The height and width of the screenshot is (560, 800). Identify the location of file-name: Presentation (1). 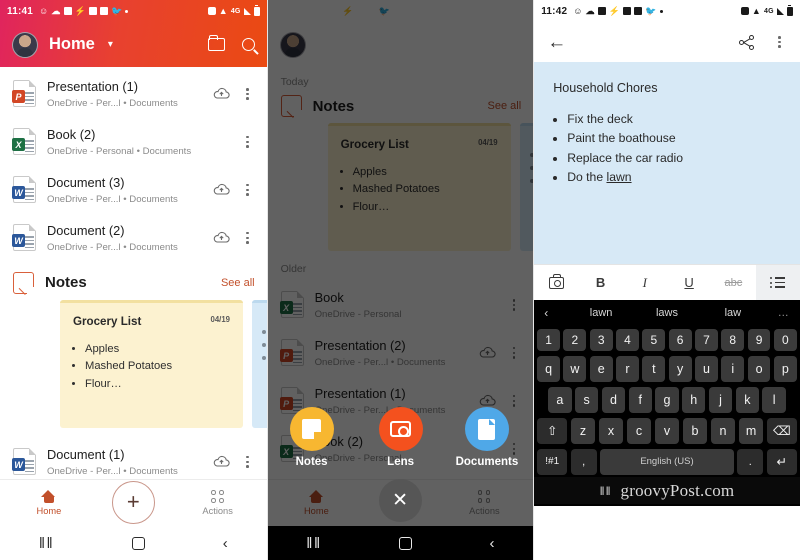
(93, 86).